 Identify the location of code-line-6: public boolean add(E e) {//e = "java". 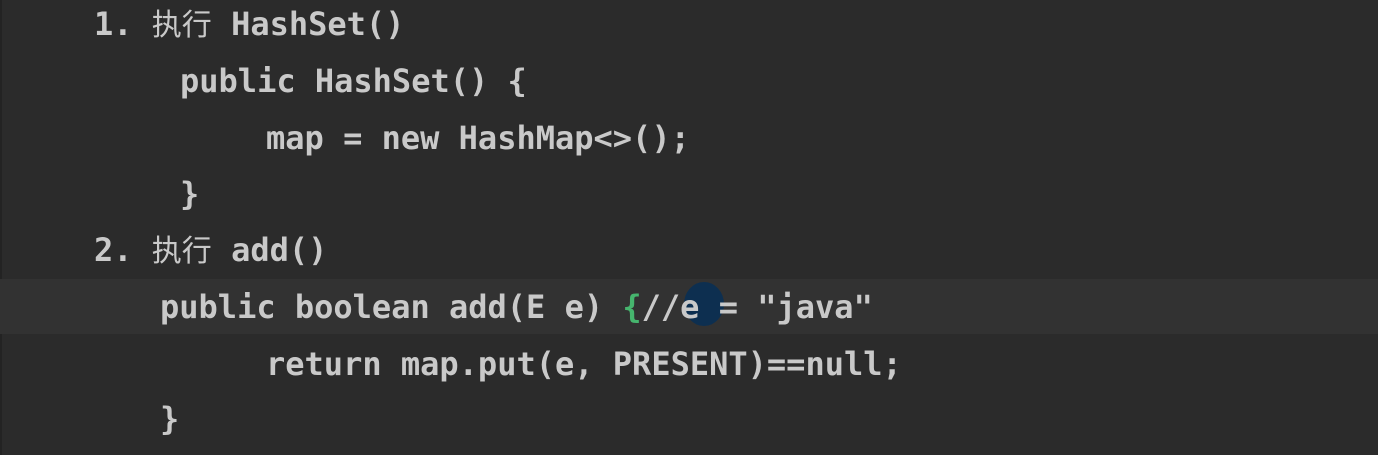
(516, 307).